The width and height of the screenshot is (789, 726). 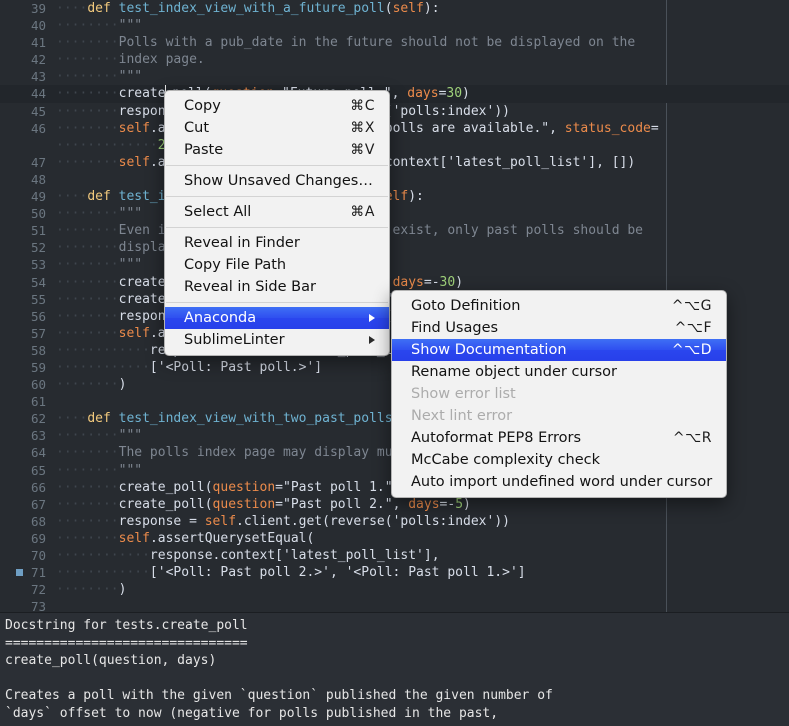 I want to click on menu-item-anaconda: Anaconda, so click(x=277, y=318).